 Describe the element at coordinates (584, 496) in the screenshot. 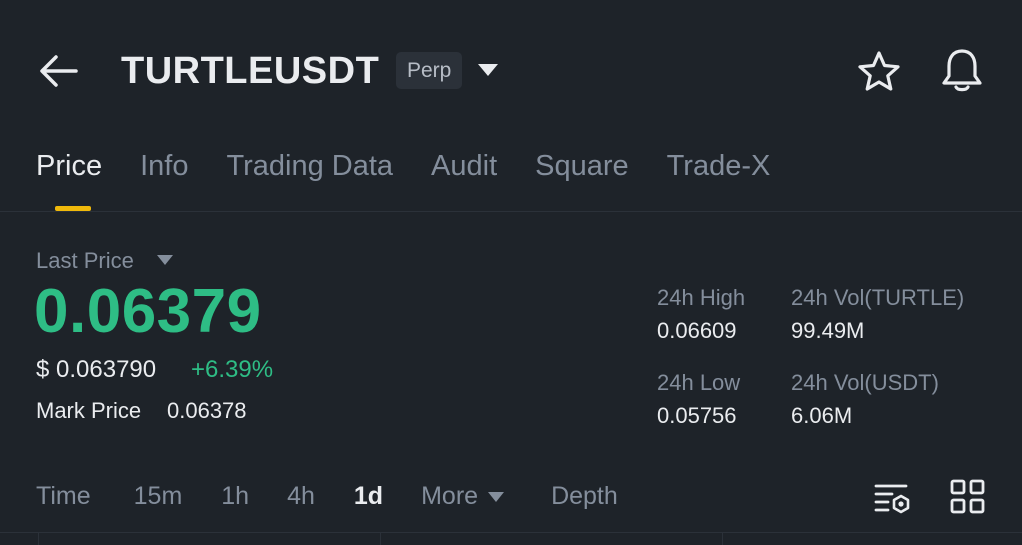

I see `depth-tab: Depth` at that location.